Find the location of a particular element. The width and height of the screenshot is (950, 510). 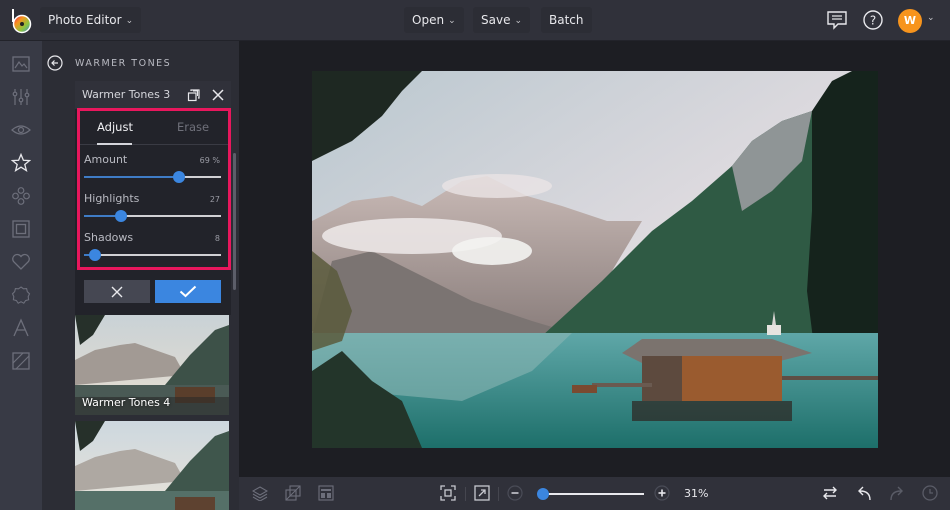

layout-icon is located at coordinates (326, 493).